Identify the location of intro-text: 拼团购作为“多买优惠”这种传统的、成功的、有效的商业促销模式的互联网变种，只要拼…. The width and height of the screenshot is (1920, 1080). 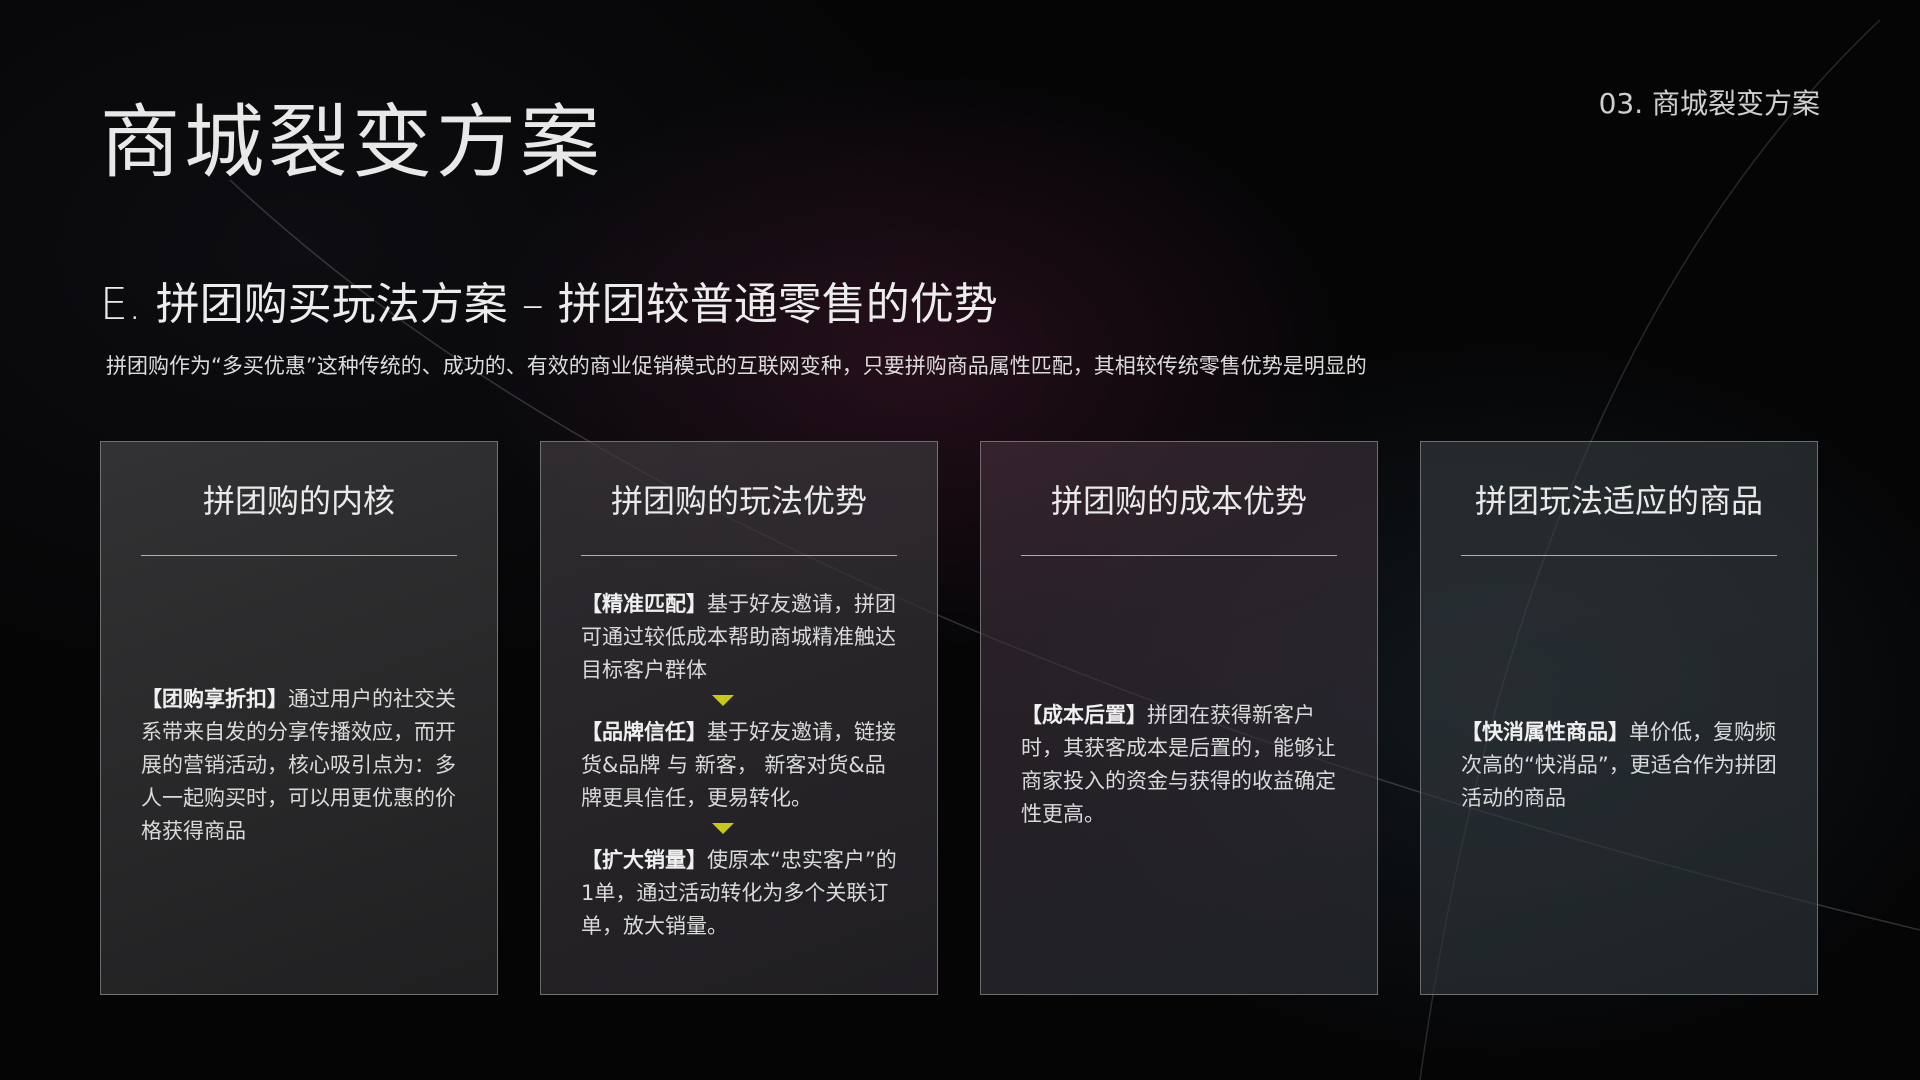
(736, 366).